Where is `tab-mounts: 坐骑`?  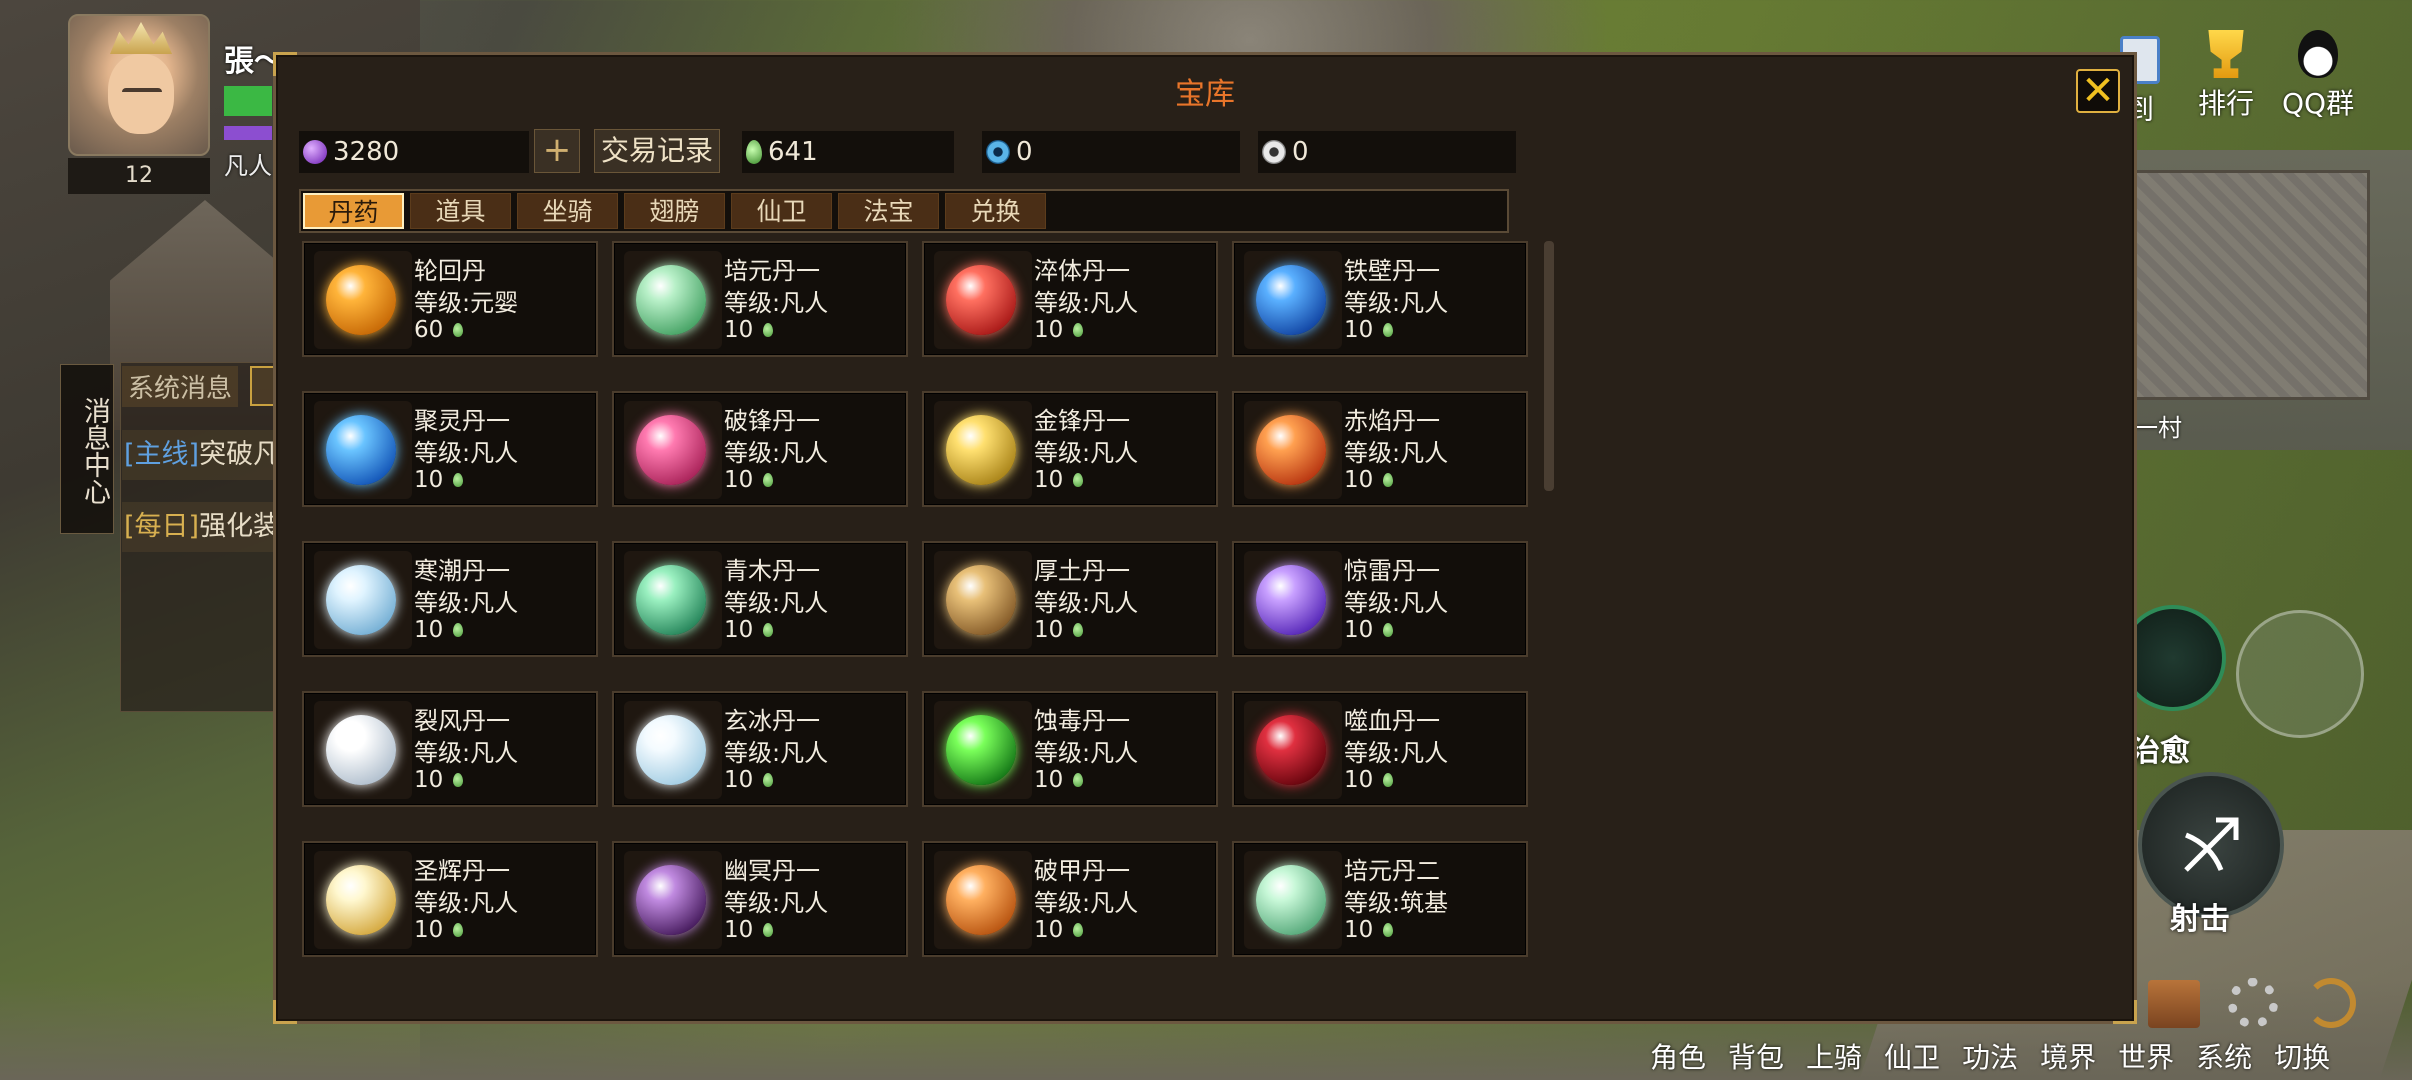 tab-mounts: 坐骑 is located at coordinates (567, 211).